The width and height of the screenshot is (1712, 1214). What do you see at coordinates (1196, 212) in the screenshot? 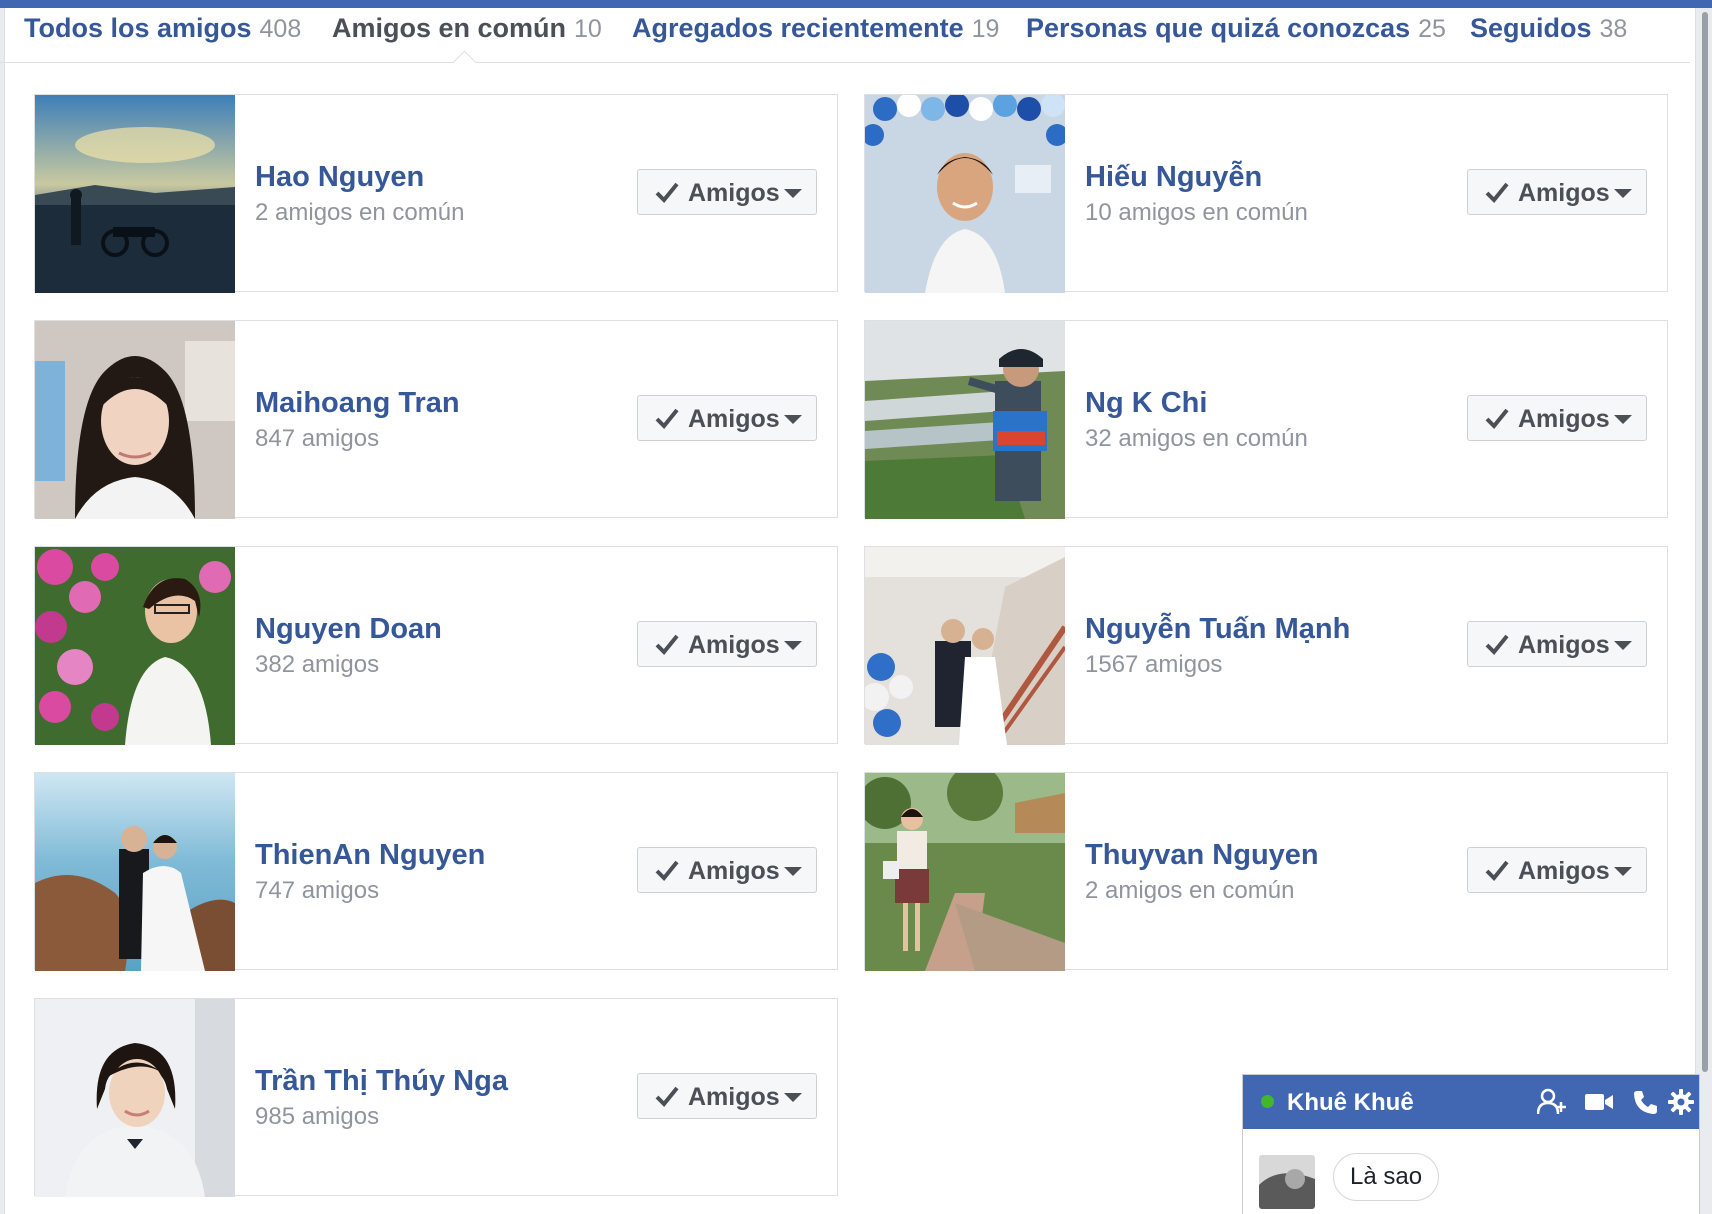
I see `friend-subtitle: 10 amigos en común` at bounding box center [1196, 212].